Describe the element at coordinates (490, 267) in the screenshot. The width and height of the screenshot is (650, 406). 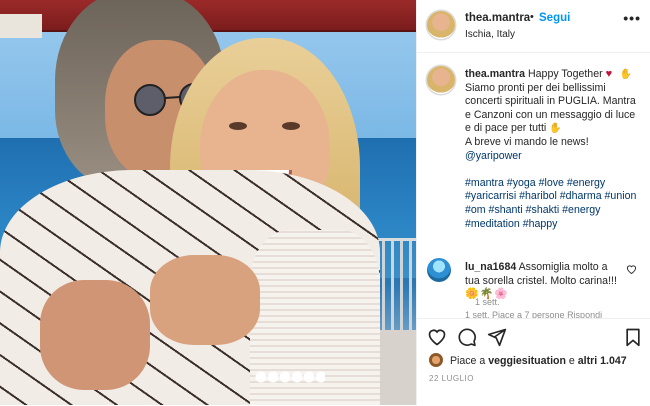
I see `comment-username: lu_na1684` at that location.